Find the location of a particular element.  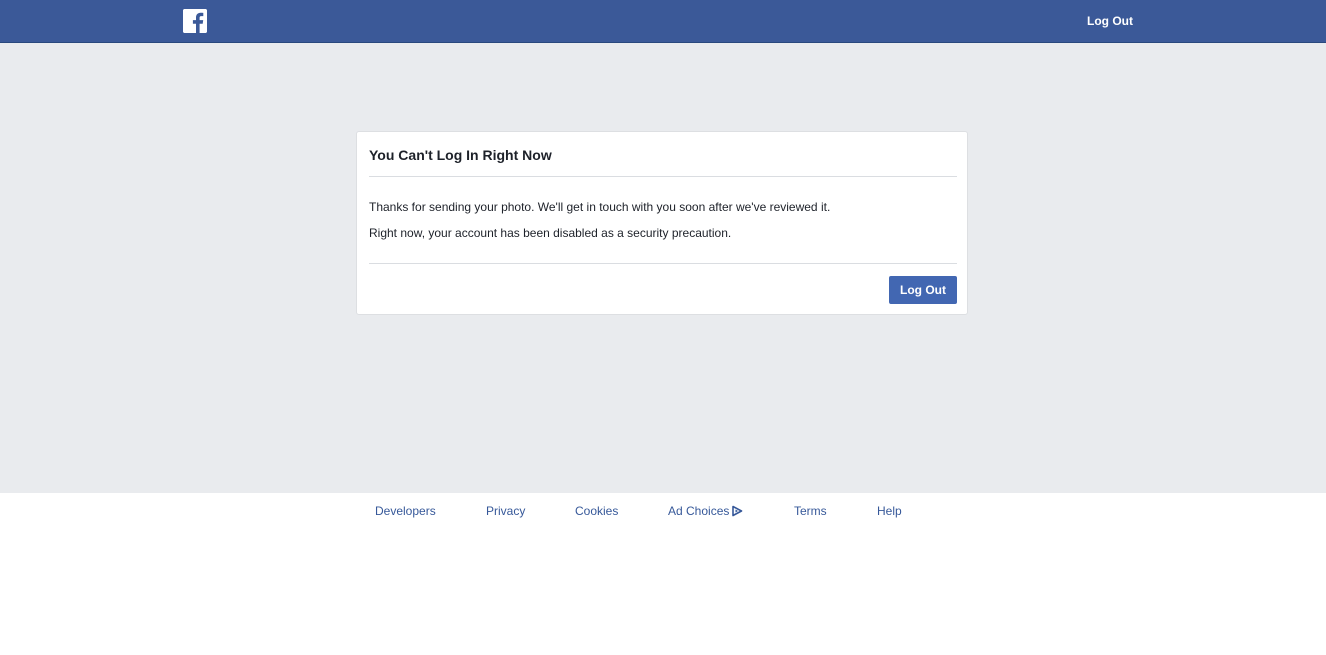

header-logout-link: Log Out is located at coordinates (1110, 21).